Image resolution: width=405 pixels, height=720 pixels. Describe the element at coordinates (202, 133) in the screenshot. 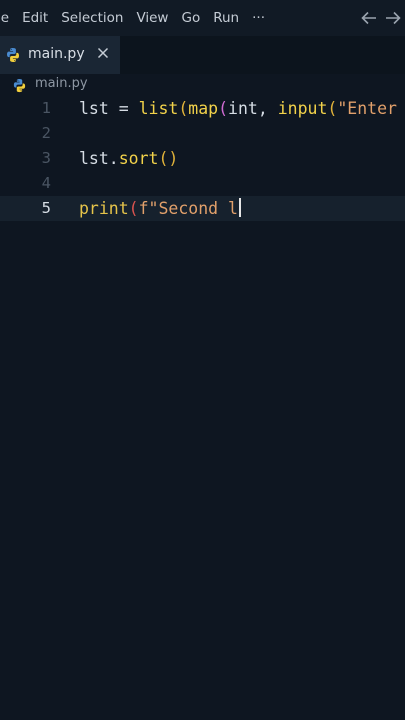

I see `code-line-2: 2` at that location.